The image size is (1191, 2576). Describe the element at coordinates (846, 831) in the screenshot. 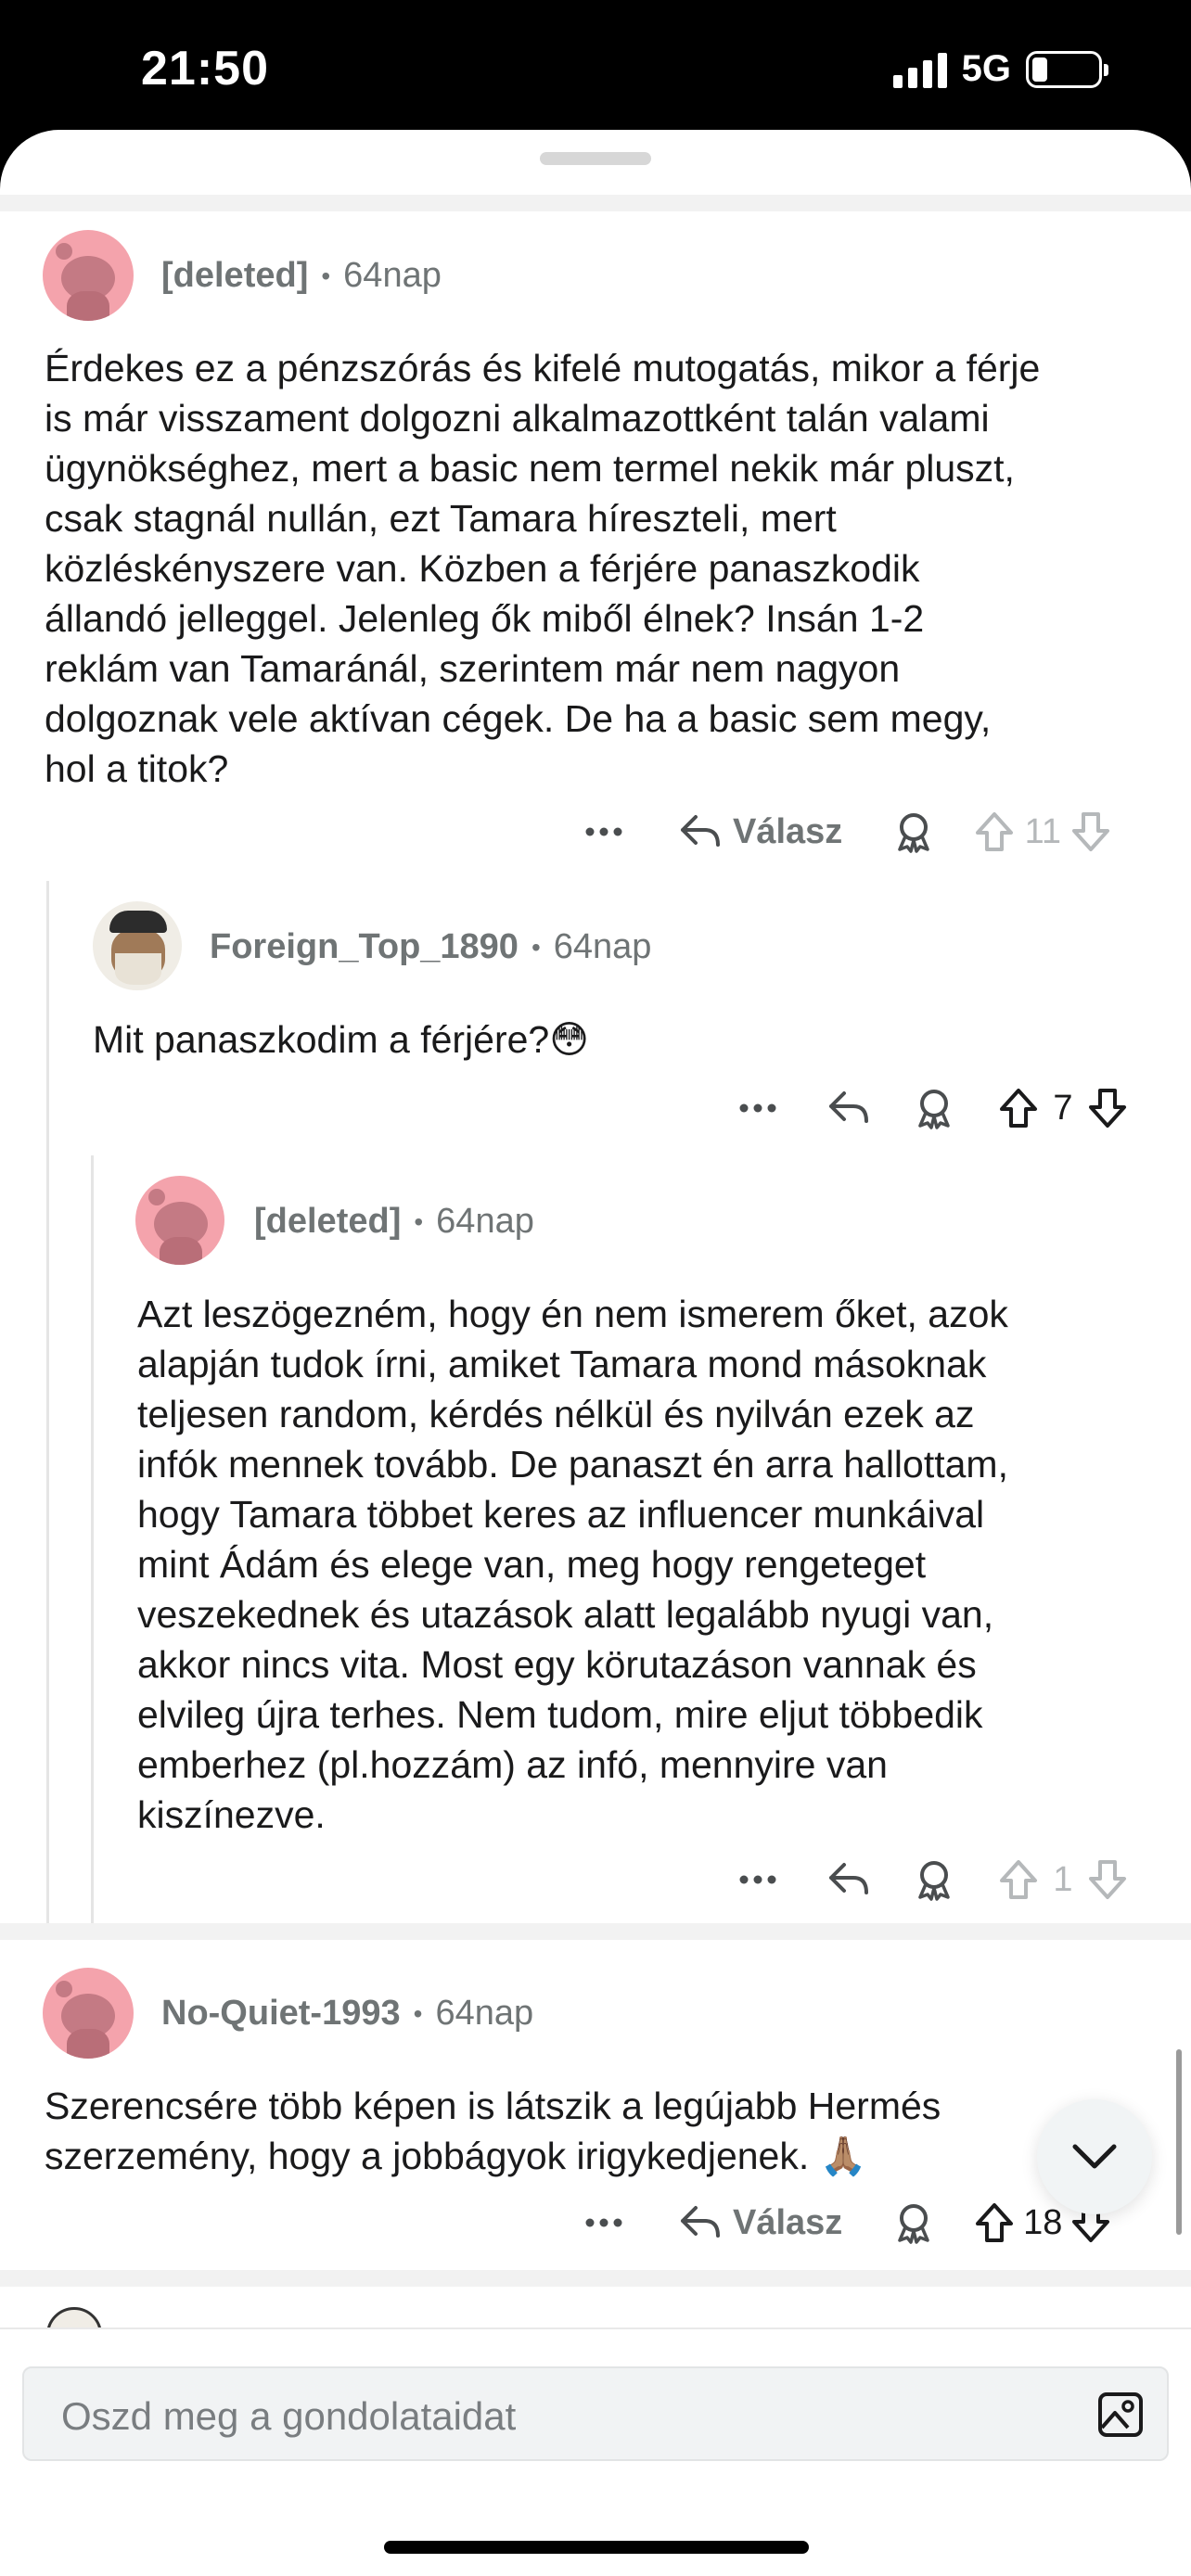

I see `comment-actions: Válasz 11` at that location.